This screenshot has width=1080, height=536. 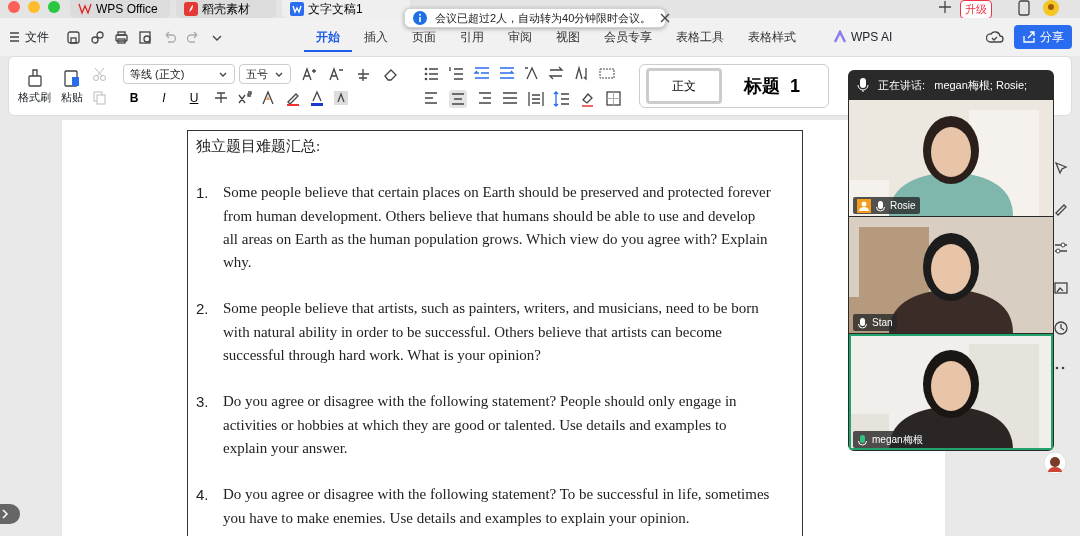 I want to click on app-tab: WPS Office, so click(x=120, y=9).